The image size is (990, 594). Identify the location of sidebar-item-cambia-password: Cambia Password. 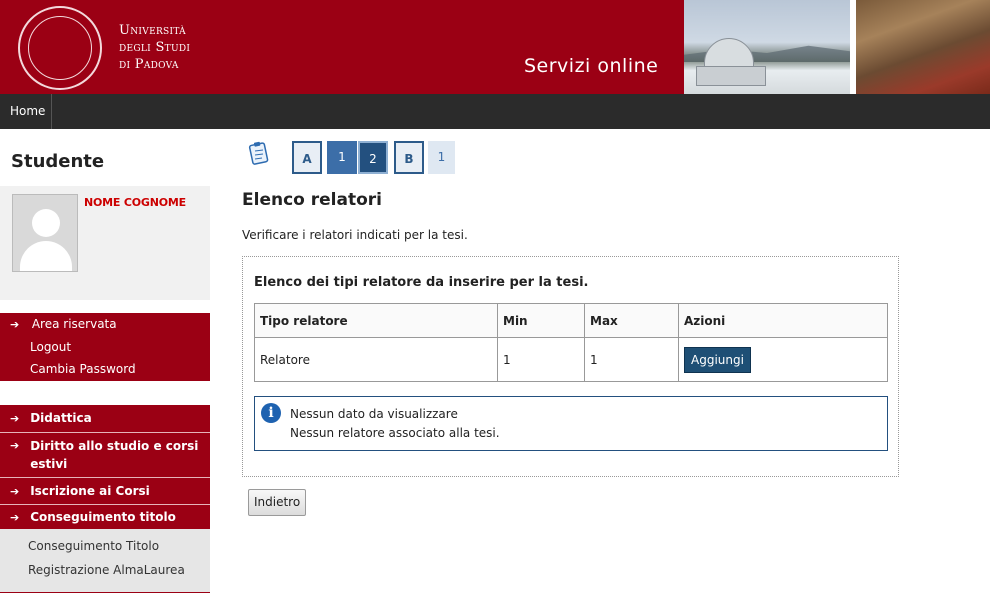
(83, 369).